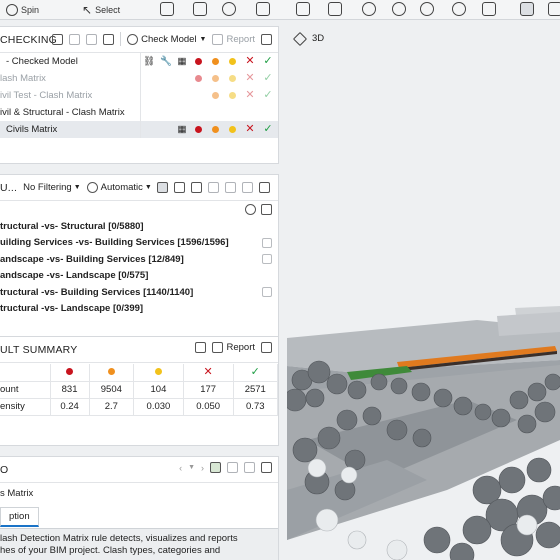 Image resolution: width=560 pixels, height=560 pixels. I want to click on home-view-icon, so click(527, 9).